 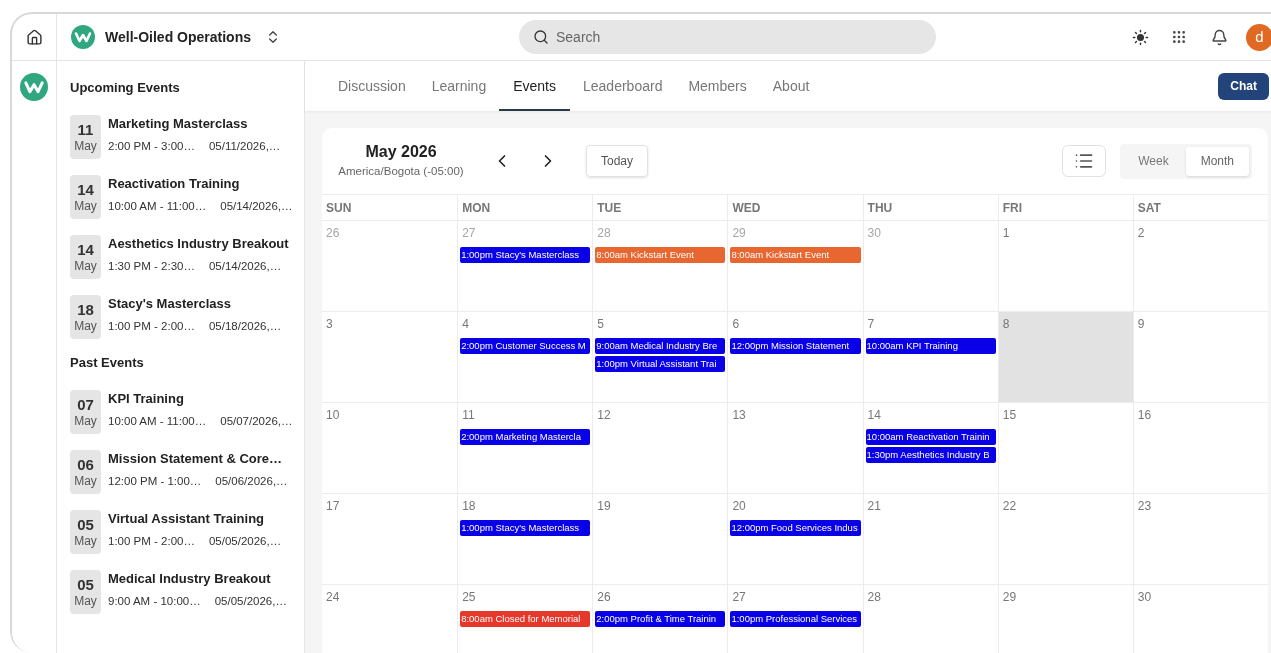 I want to click on day-number: 26, so click(x=604, y=597).